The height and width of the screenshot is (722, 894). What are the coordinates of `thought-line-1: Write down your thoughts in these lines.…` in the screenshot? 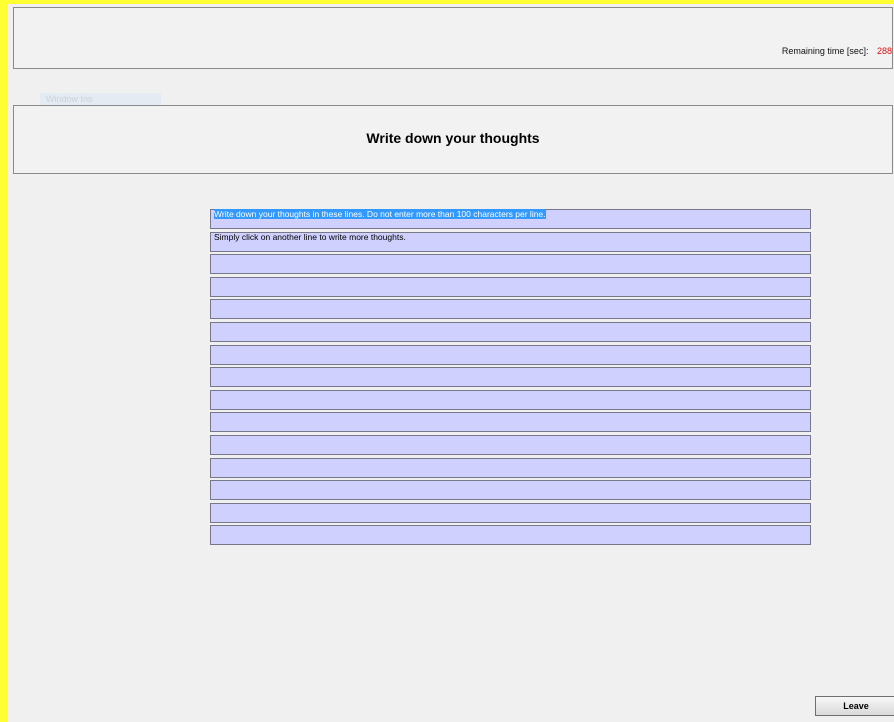 It's located at (510, 219).